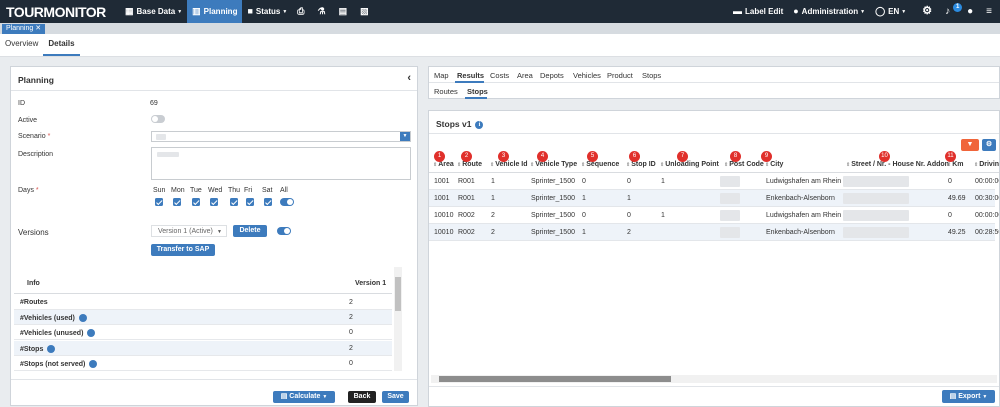 The width and height of the screenshot is (1000, 407). I want to click on nav-base-data: ▦ Base Data ▼, so click(153, 11).